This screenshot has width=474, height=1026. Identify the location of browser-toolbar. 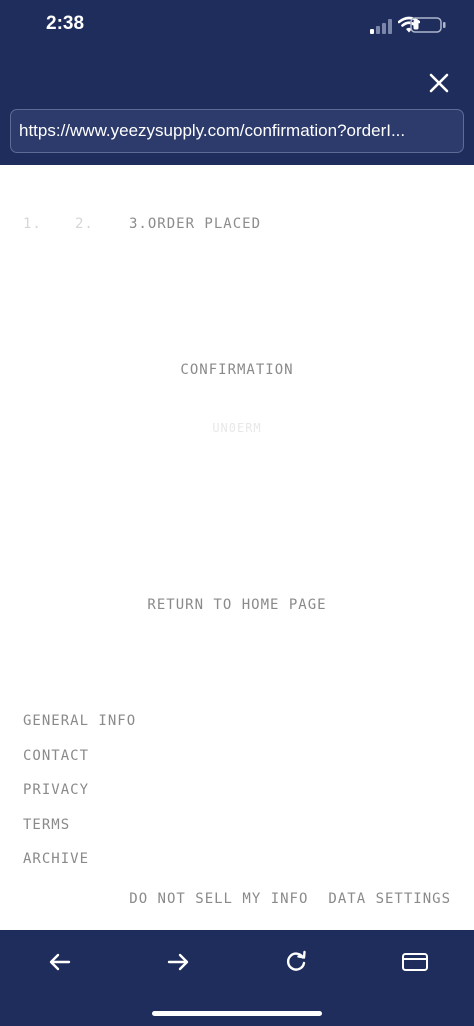
(237, 978).